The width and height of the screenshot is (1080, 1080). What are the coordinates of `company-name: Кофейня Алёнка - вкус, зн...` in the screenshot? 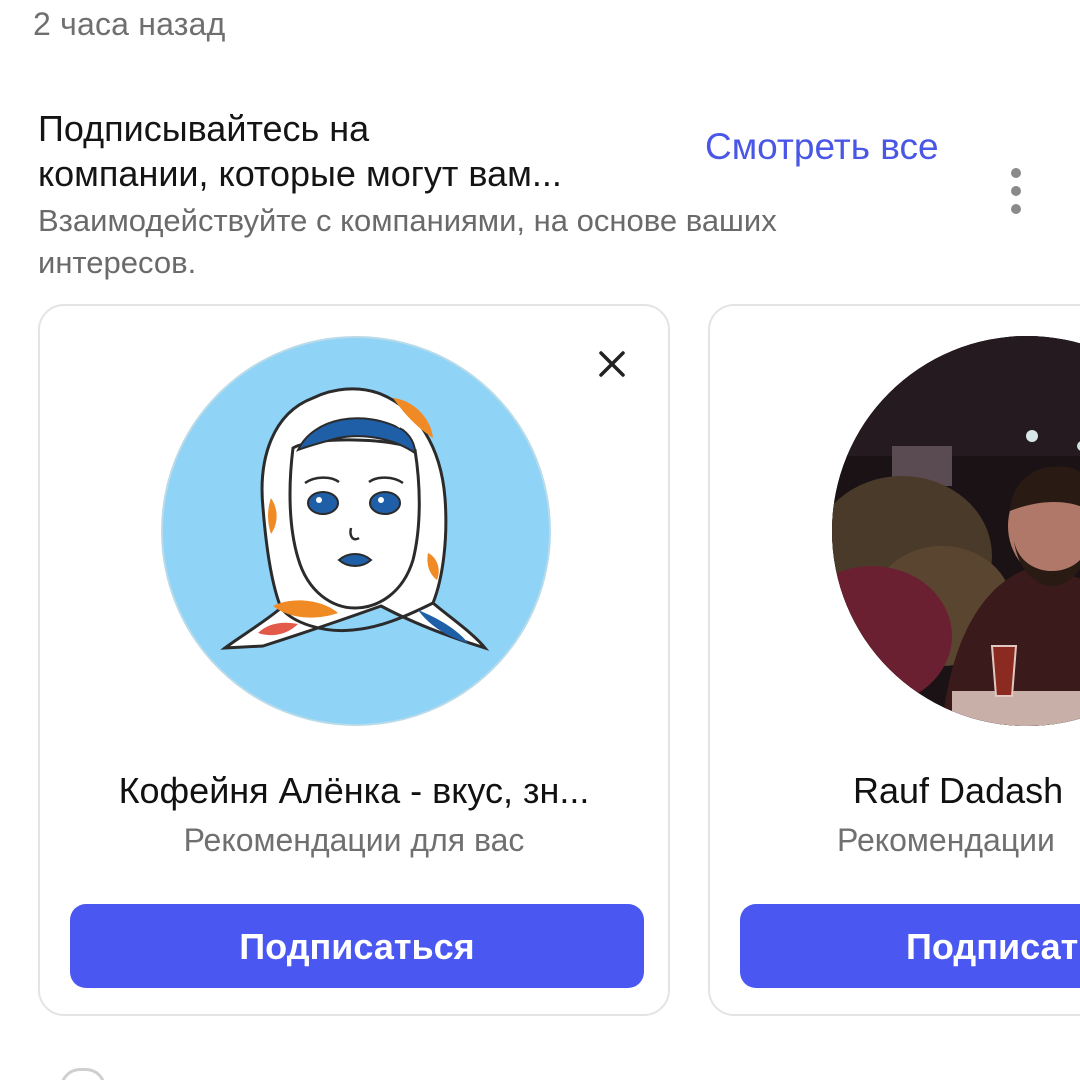 It's located at (354, 791).